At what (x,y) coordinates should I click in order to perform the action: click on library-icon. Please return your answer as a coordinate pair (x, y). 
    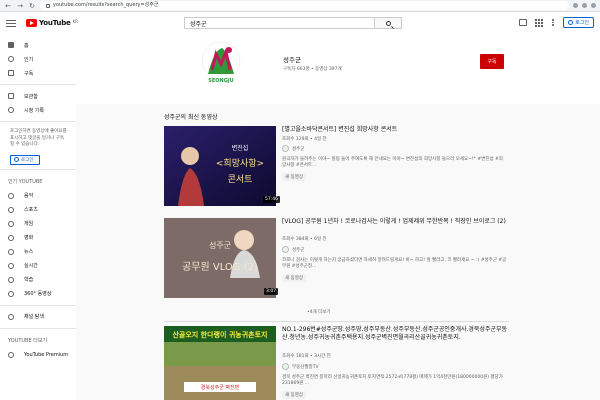
    Looking at the image, I should click on (11, 96).